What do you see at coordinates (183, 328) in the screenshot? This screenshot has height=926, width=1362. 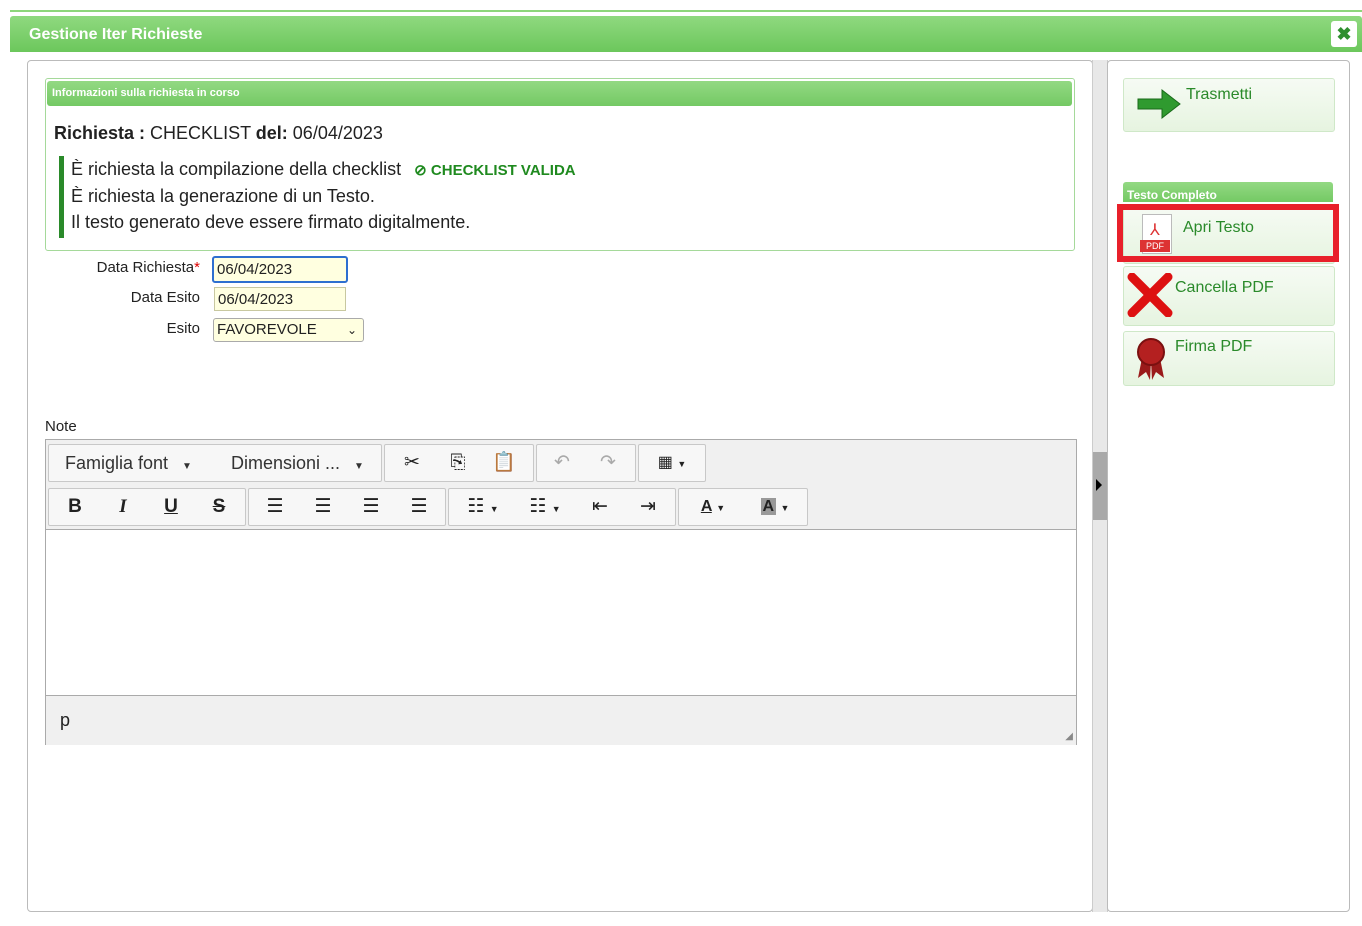 I see `esito-label: Esito` at bounding box center [183, 328].